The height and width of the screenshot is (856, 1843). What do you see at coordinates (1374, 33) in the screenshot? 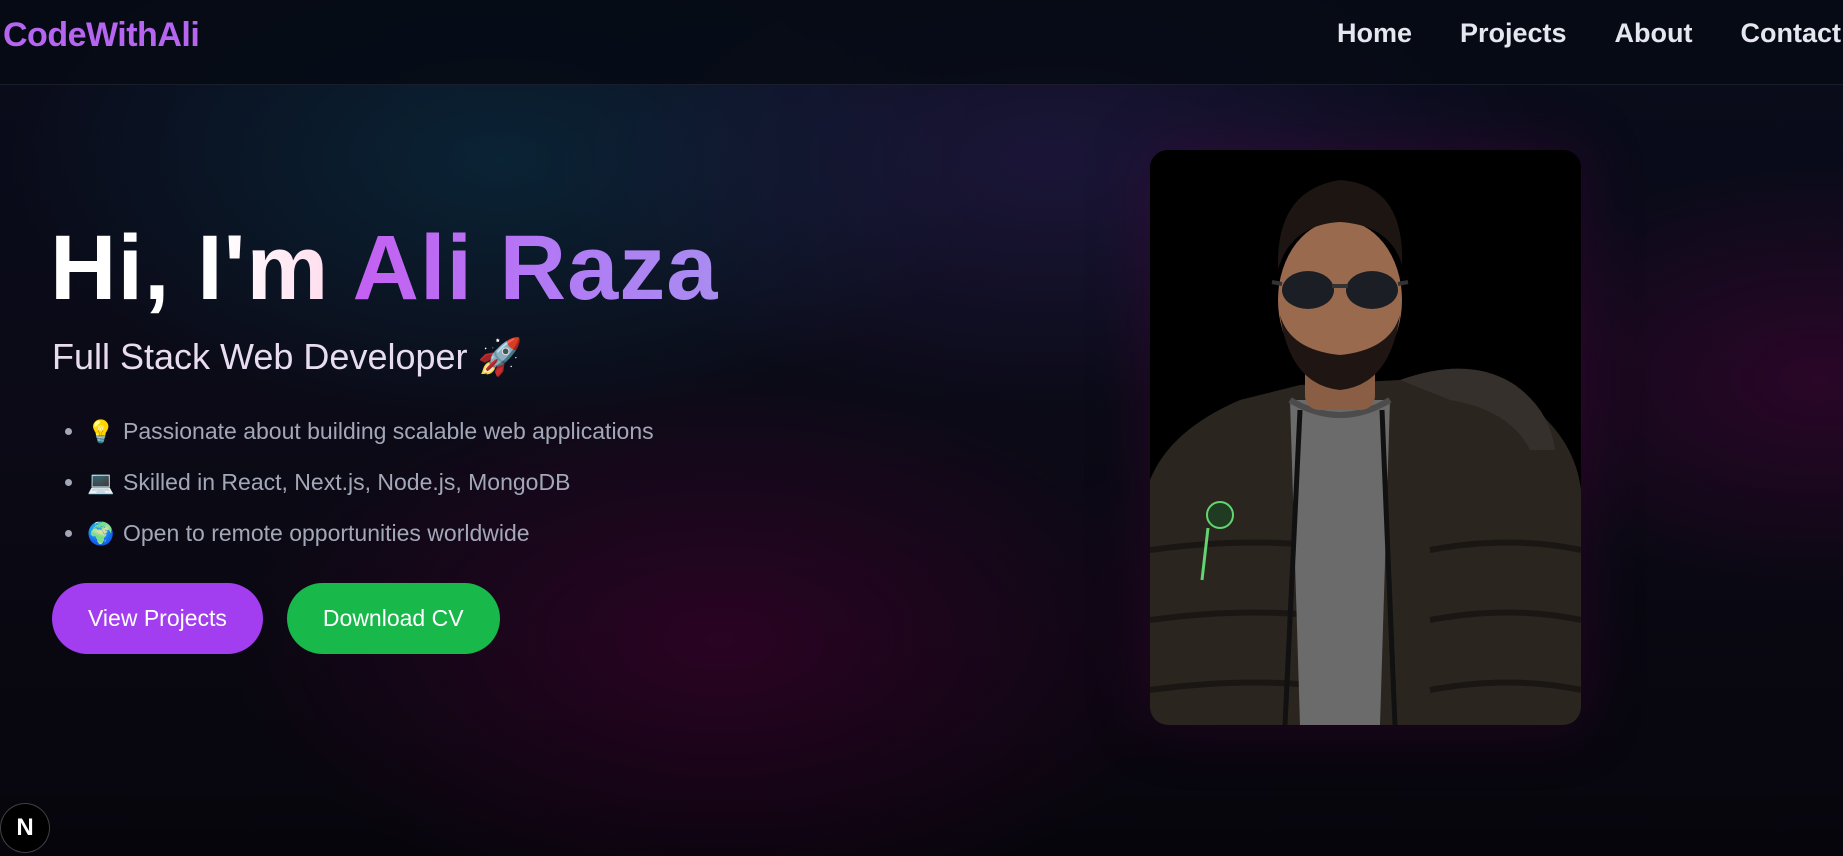
I see `nav-link-home: Home` at bounding box center [1374, 33].